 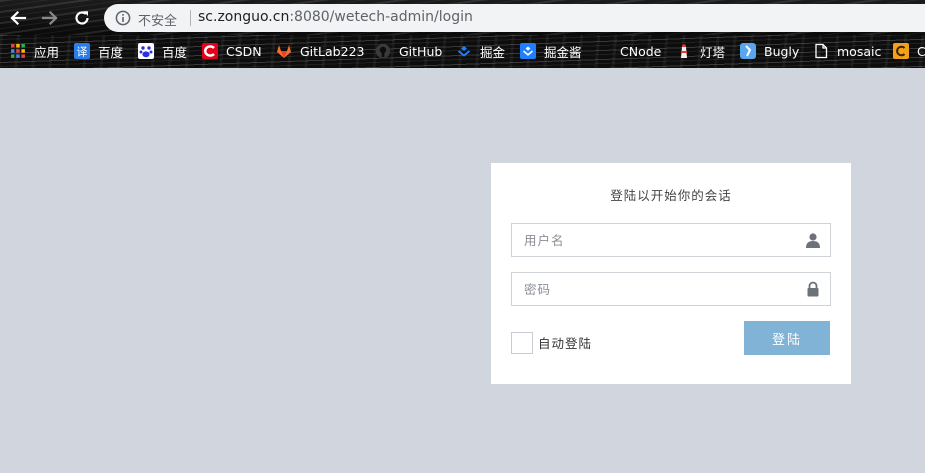 What do you see at coordinates (782, 51) in the screenshot?
I see `bookmark-label: Bugly` at bounding box center [782, 51].